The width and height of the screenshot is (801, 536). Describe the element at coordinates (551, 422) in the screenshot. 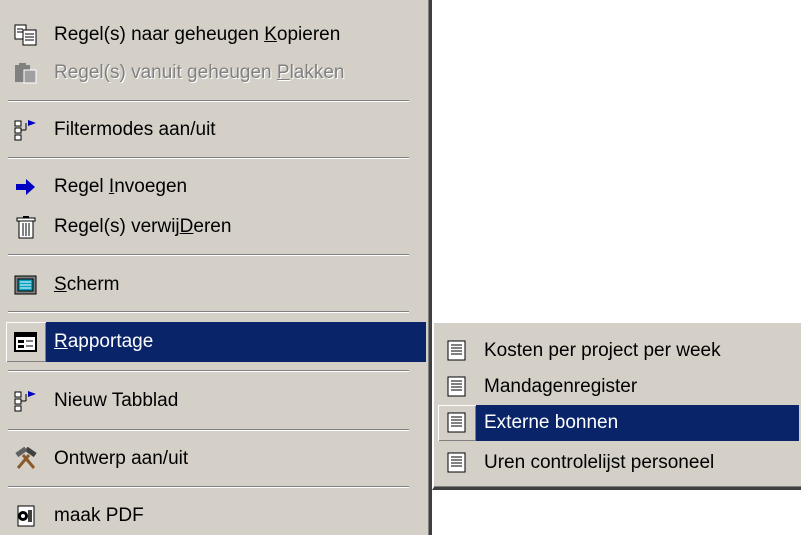

I see `submenu-item-label: Externe bonnen` at that location.